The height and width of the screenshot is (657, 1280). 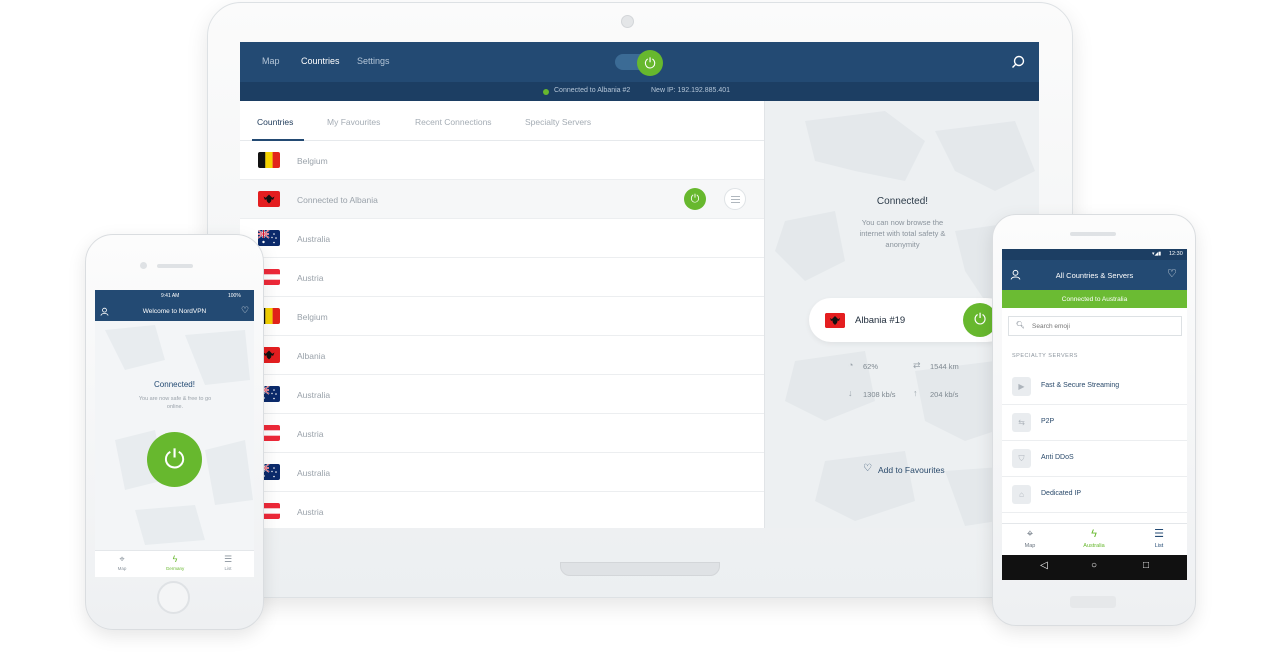 I want to click on country-name: Connected to Albania, so click(x=337, y=200).